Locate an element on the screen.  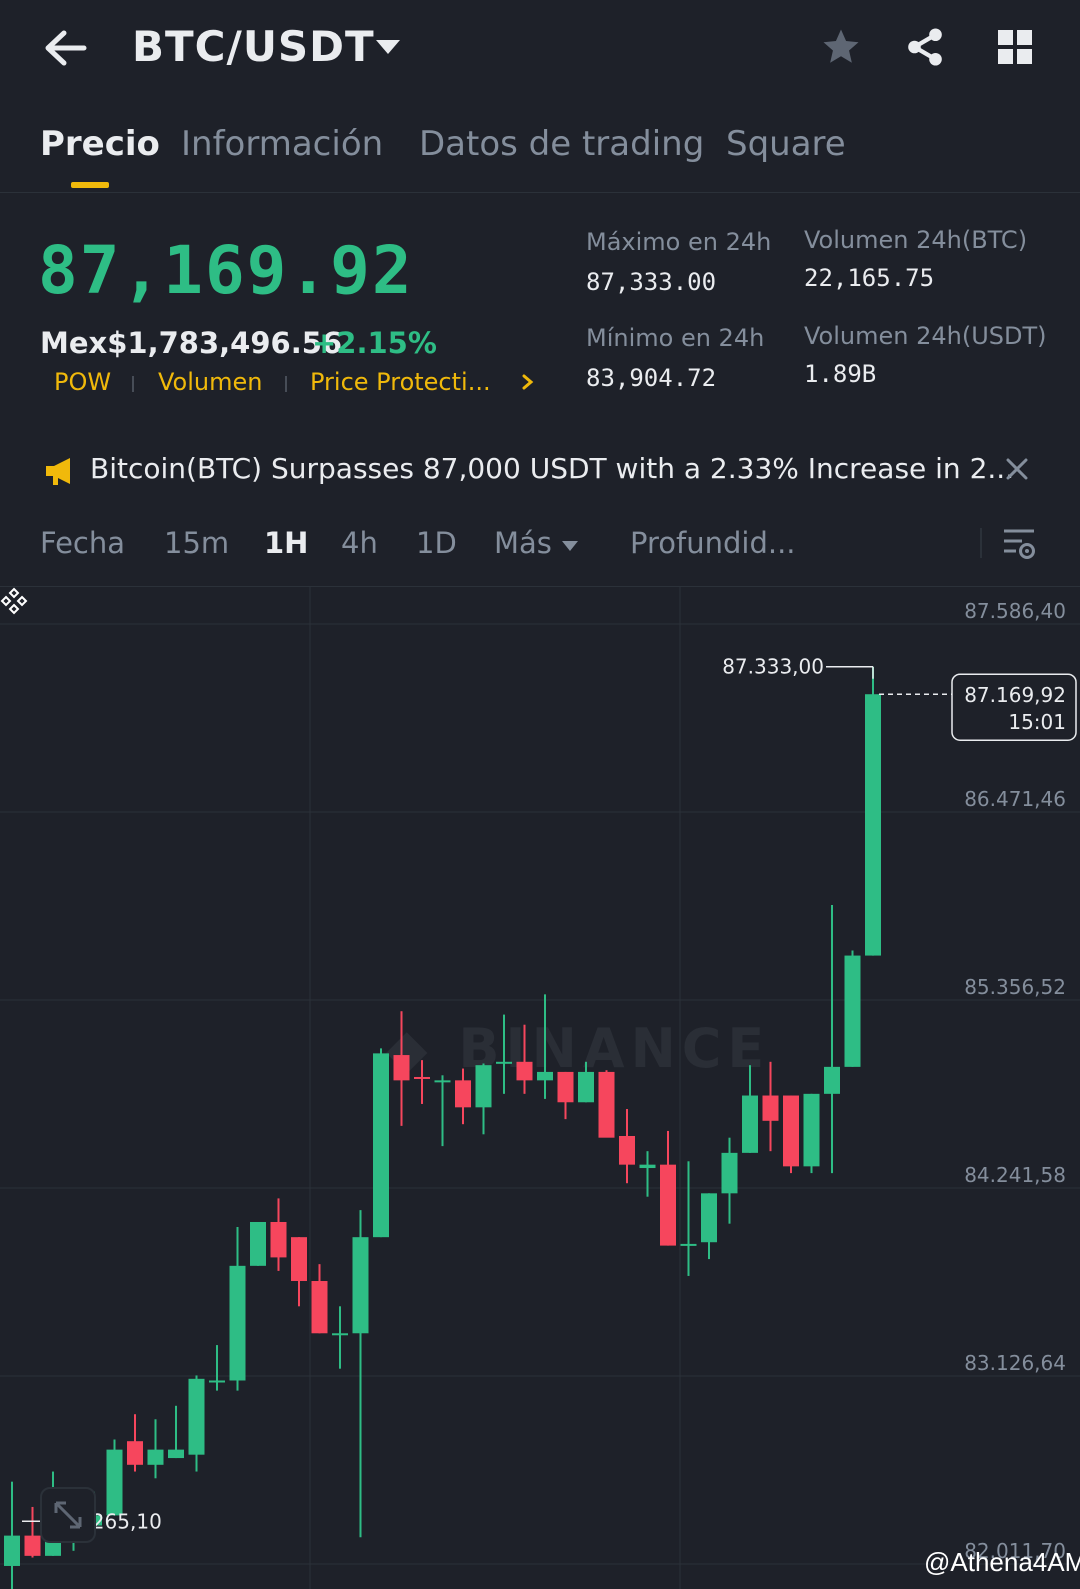
expand-icon is located at coordinates (68, 1515).